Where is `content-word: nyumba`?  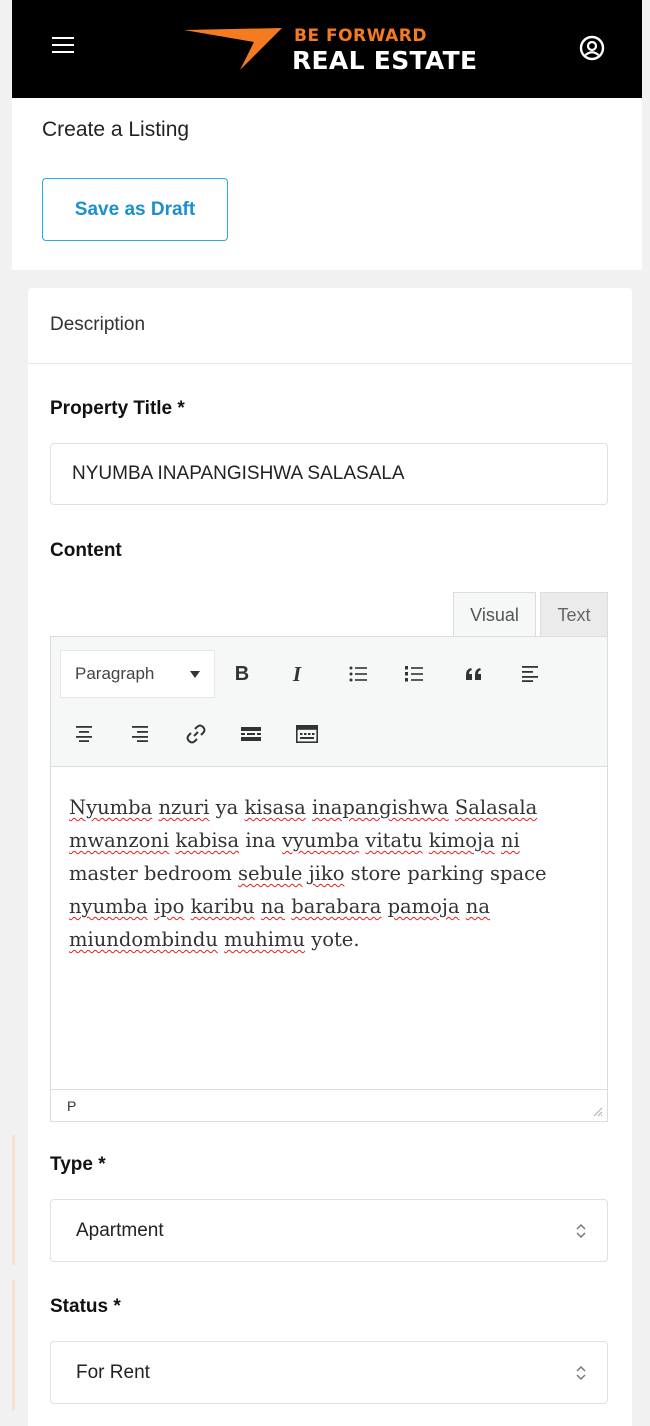
content-word: nyumba is located at coordinates (108, 906).